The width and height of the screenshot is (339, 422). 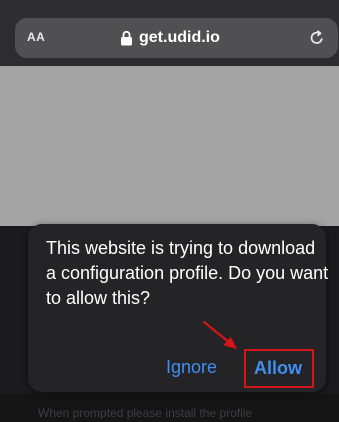 I want to click on reload-icon, so click(x=317, y=38).